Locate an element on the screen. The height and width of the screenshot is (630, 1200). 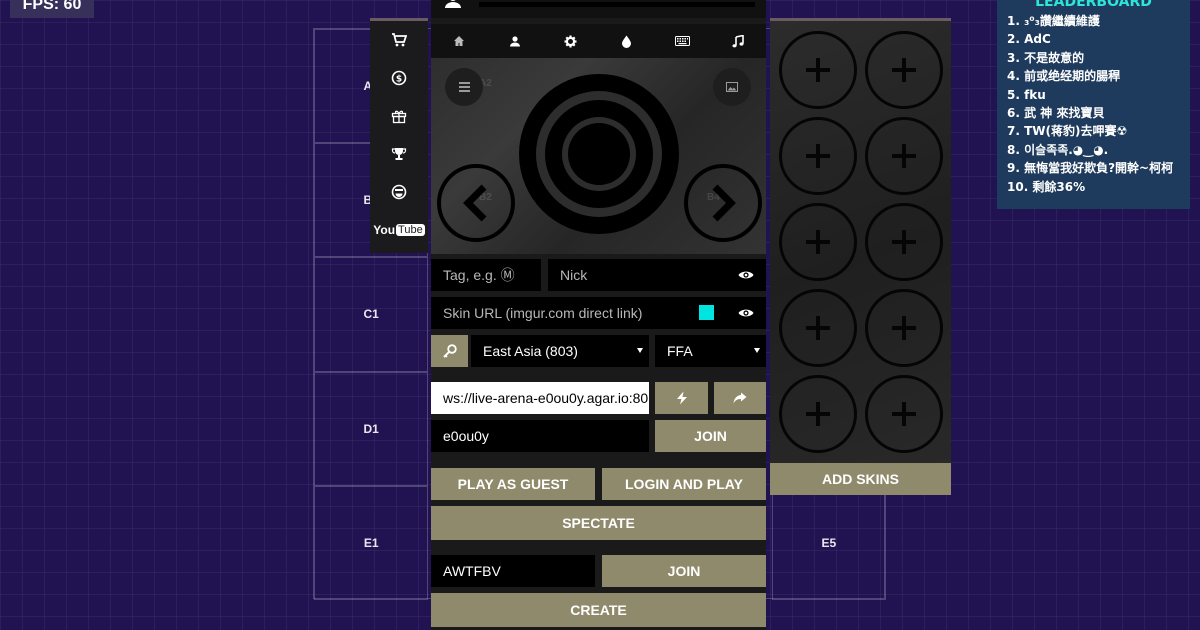
add-skins-button: ADD SKINS is located at coordinates (860, 479).